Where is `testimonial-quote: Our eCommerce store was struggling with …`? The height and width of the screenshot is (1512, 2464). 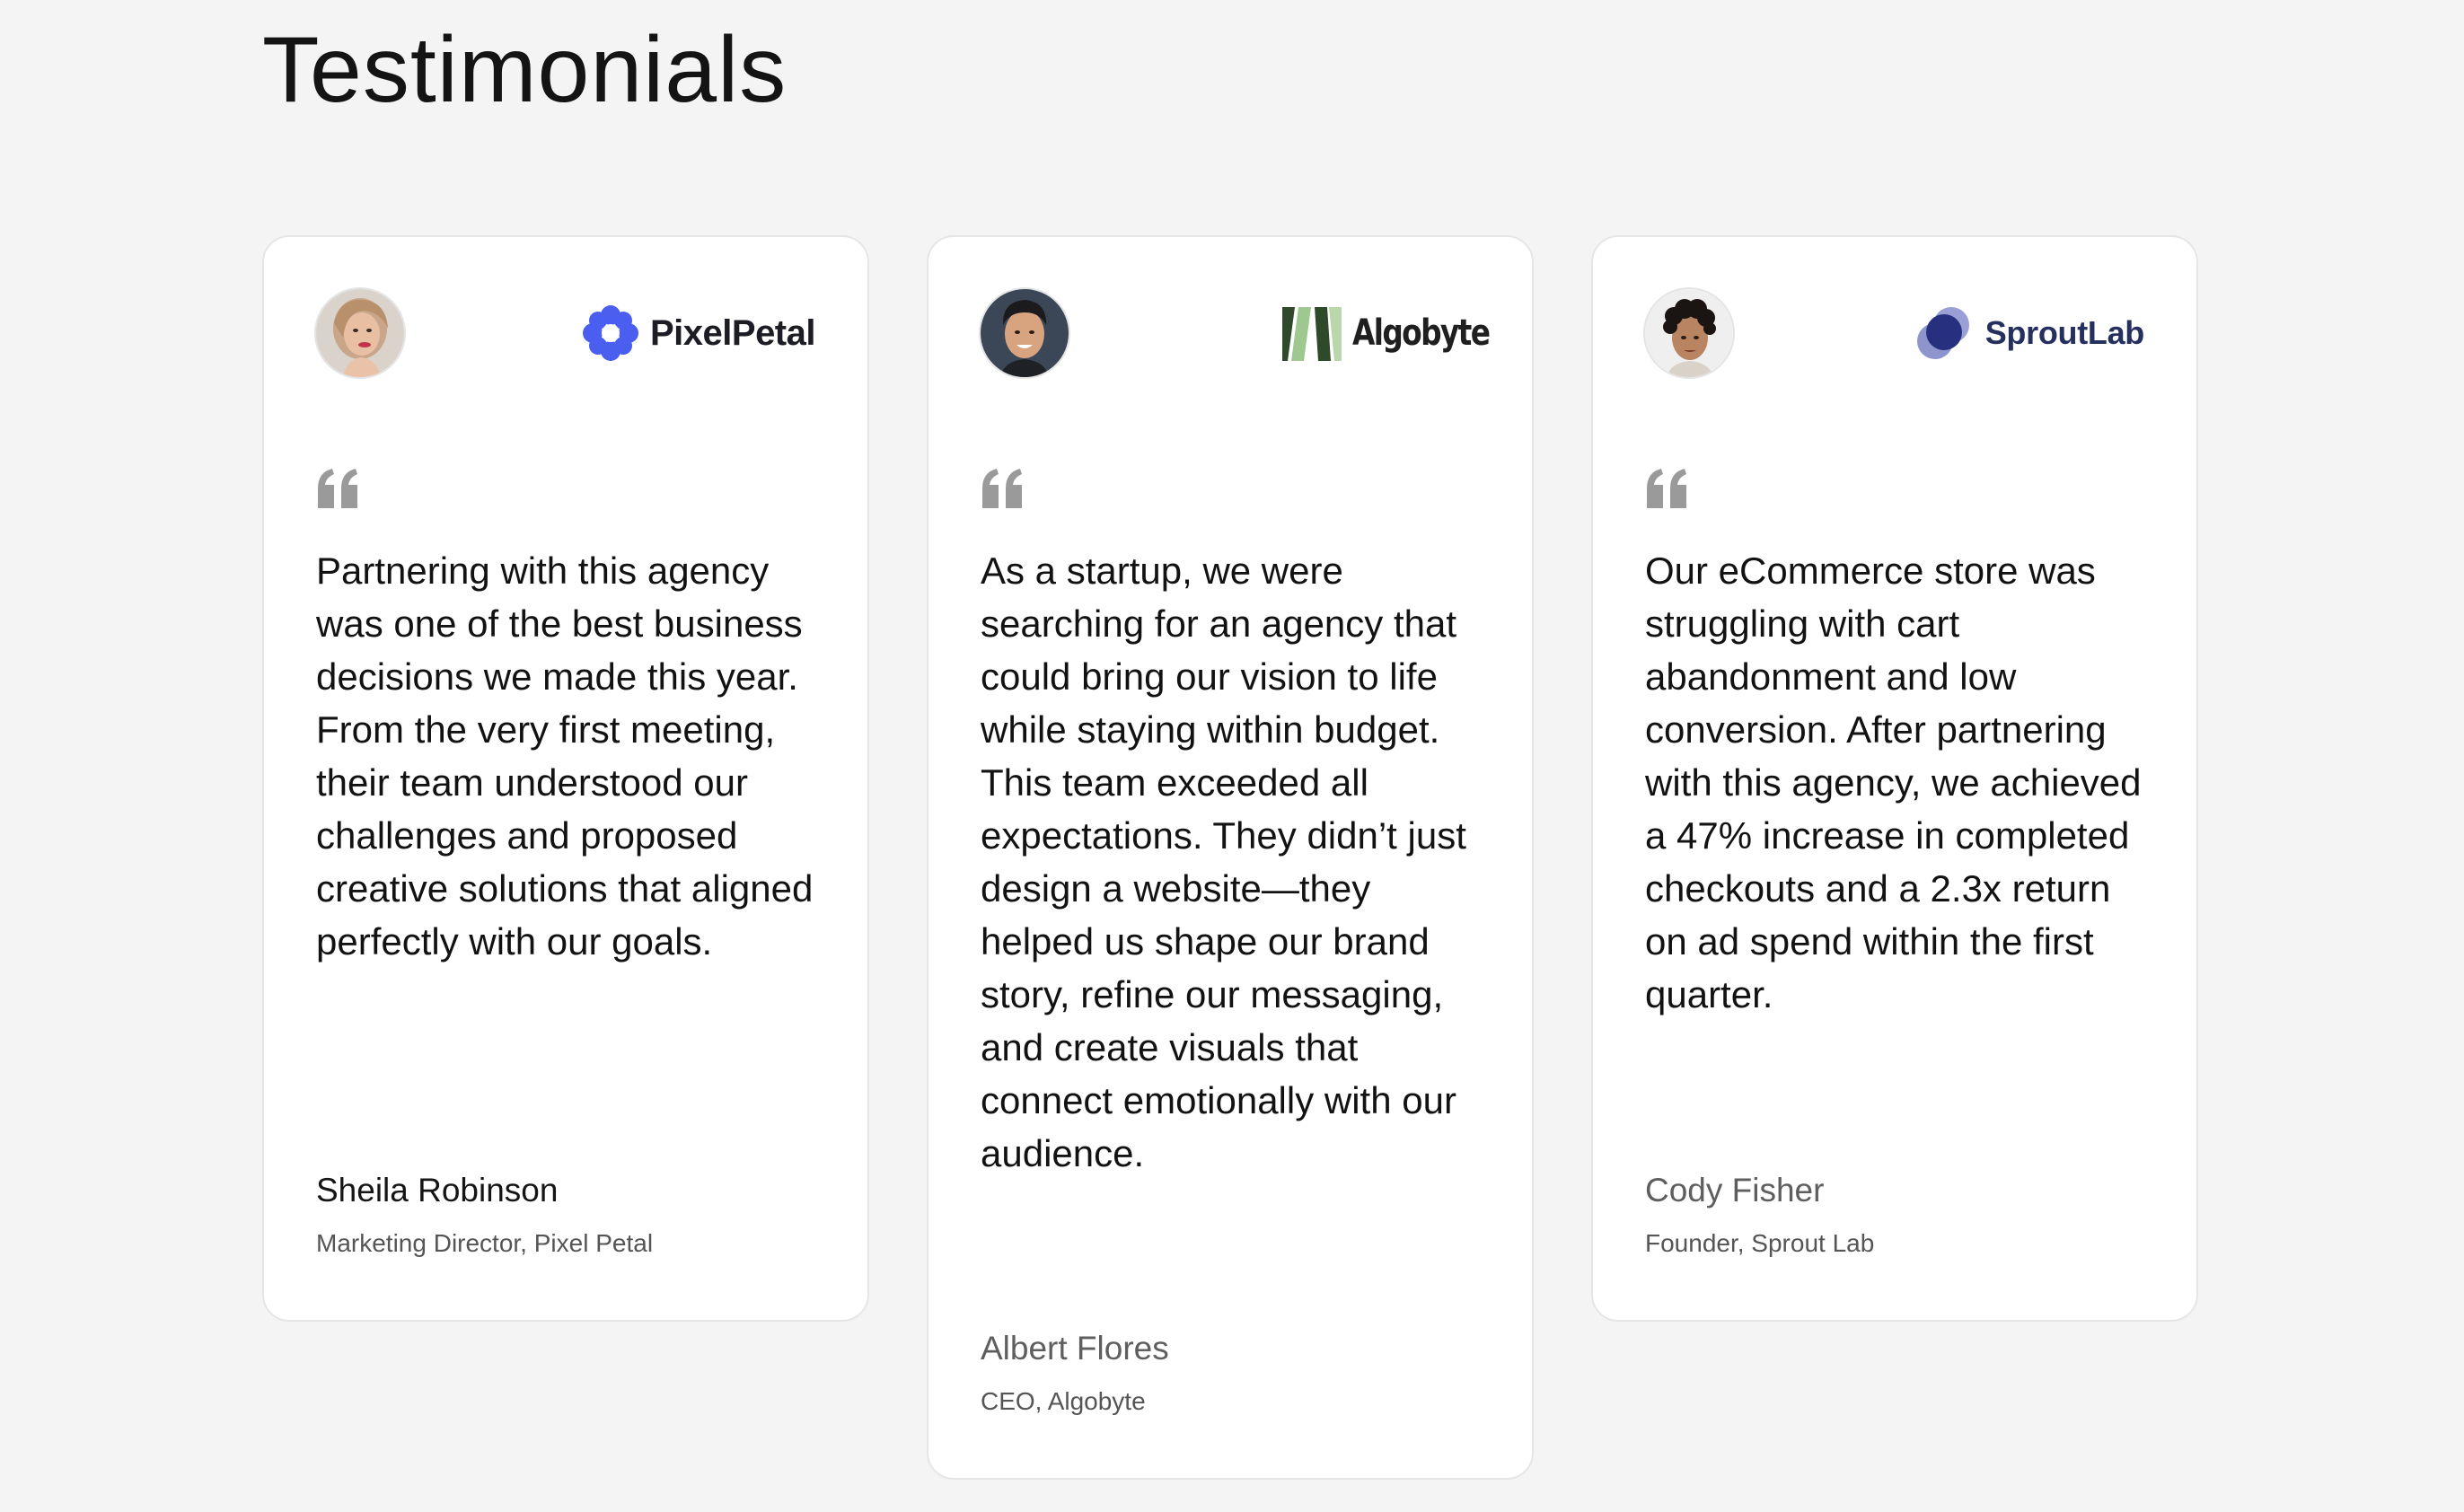 testimonial-quote: Our eCommerce store was struggling with … is located at coordinates (1893, 782).